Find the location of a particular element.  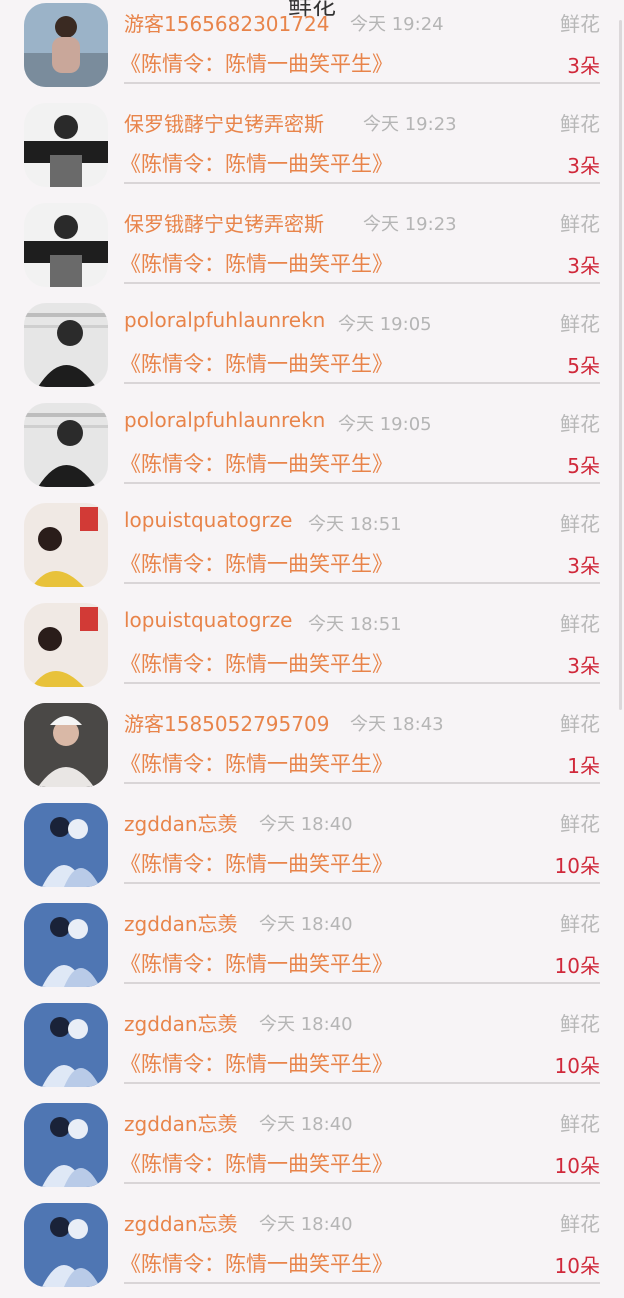

flower-count: 5朵 is located at coordinates (583, 466).